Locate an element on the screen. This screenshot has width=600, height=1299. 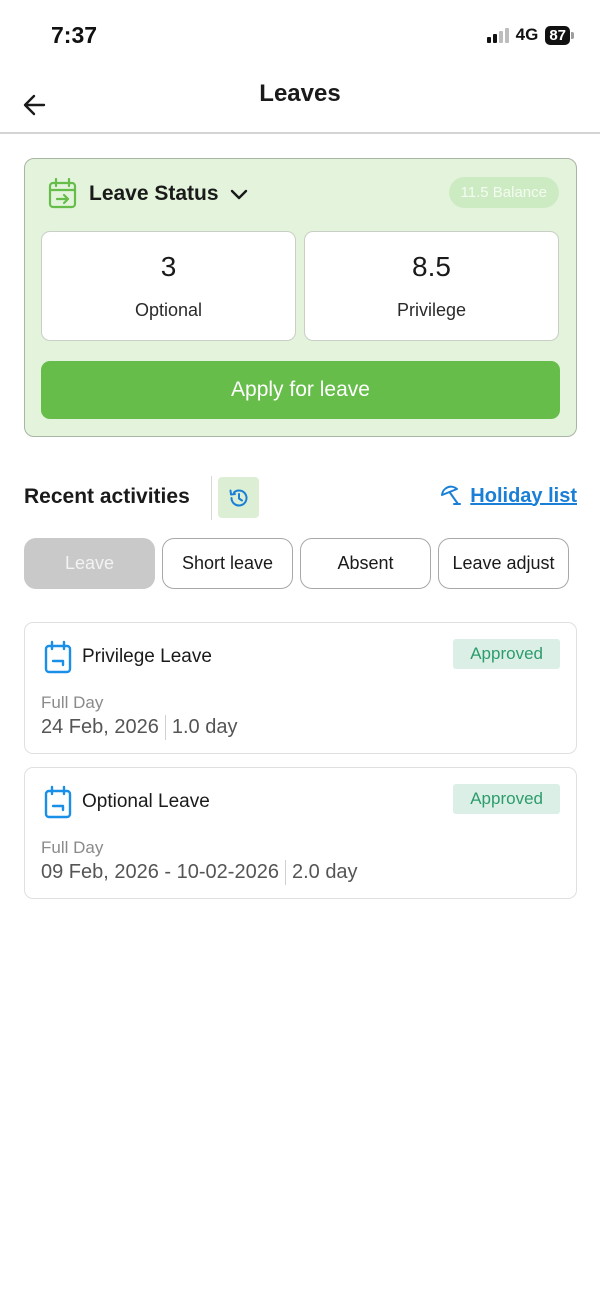
activity-header: Privilege Leave is located at coordinates (127, 657).